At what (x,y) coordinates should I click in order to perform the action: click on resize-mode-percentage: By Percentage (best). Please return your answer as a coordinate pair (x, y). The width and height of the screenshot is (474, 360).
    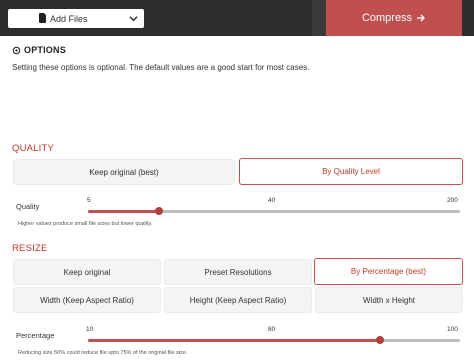
    Looking at the image, I should click on (388, 271).